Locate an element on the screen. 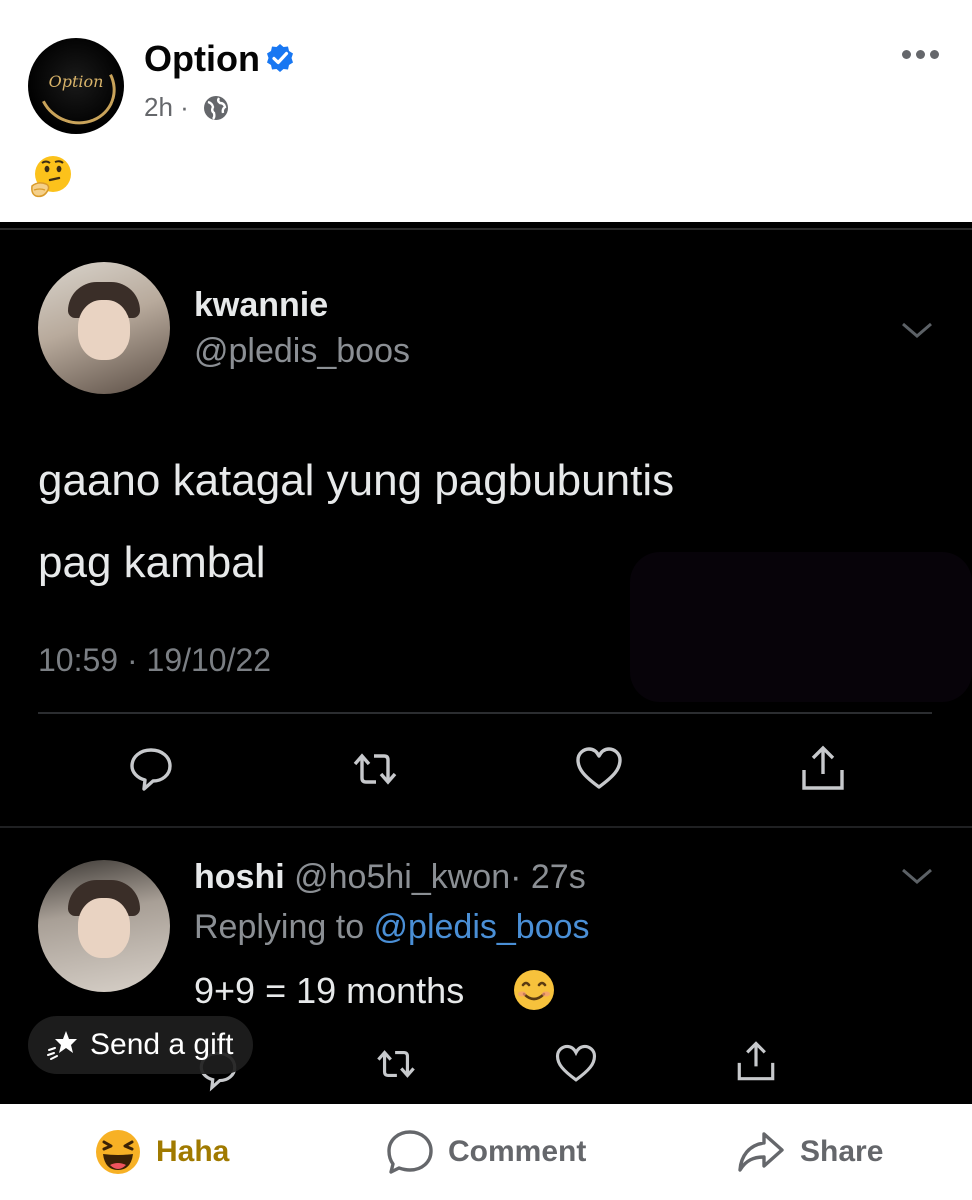 This screenshot has height=1200, width=972. reply-divider is located at coordinates (486, 827).